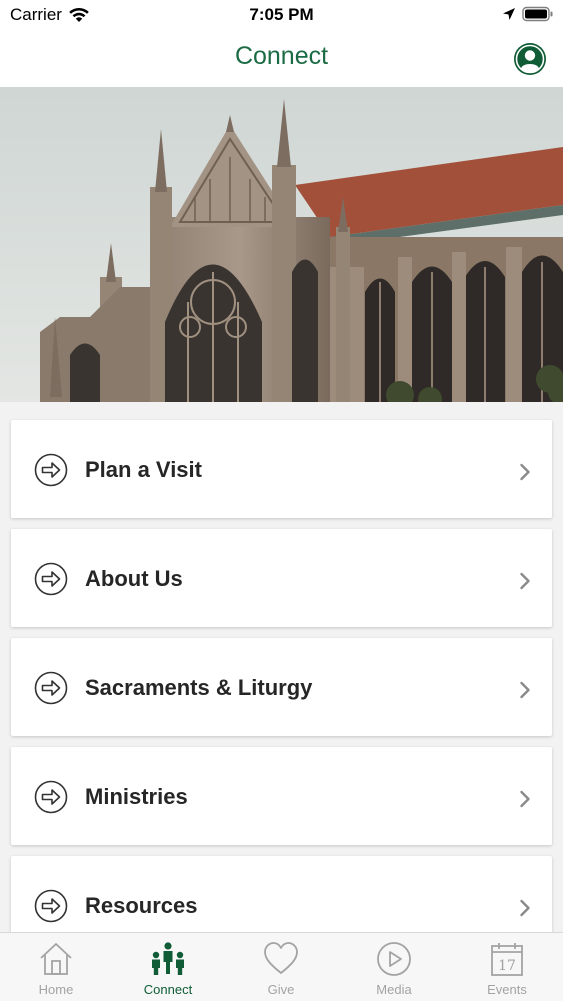 The image size is (563, 1001). I want to click on menu-item-plan-a-visit: Plan a Visit, so click(281, 469).